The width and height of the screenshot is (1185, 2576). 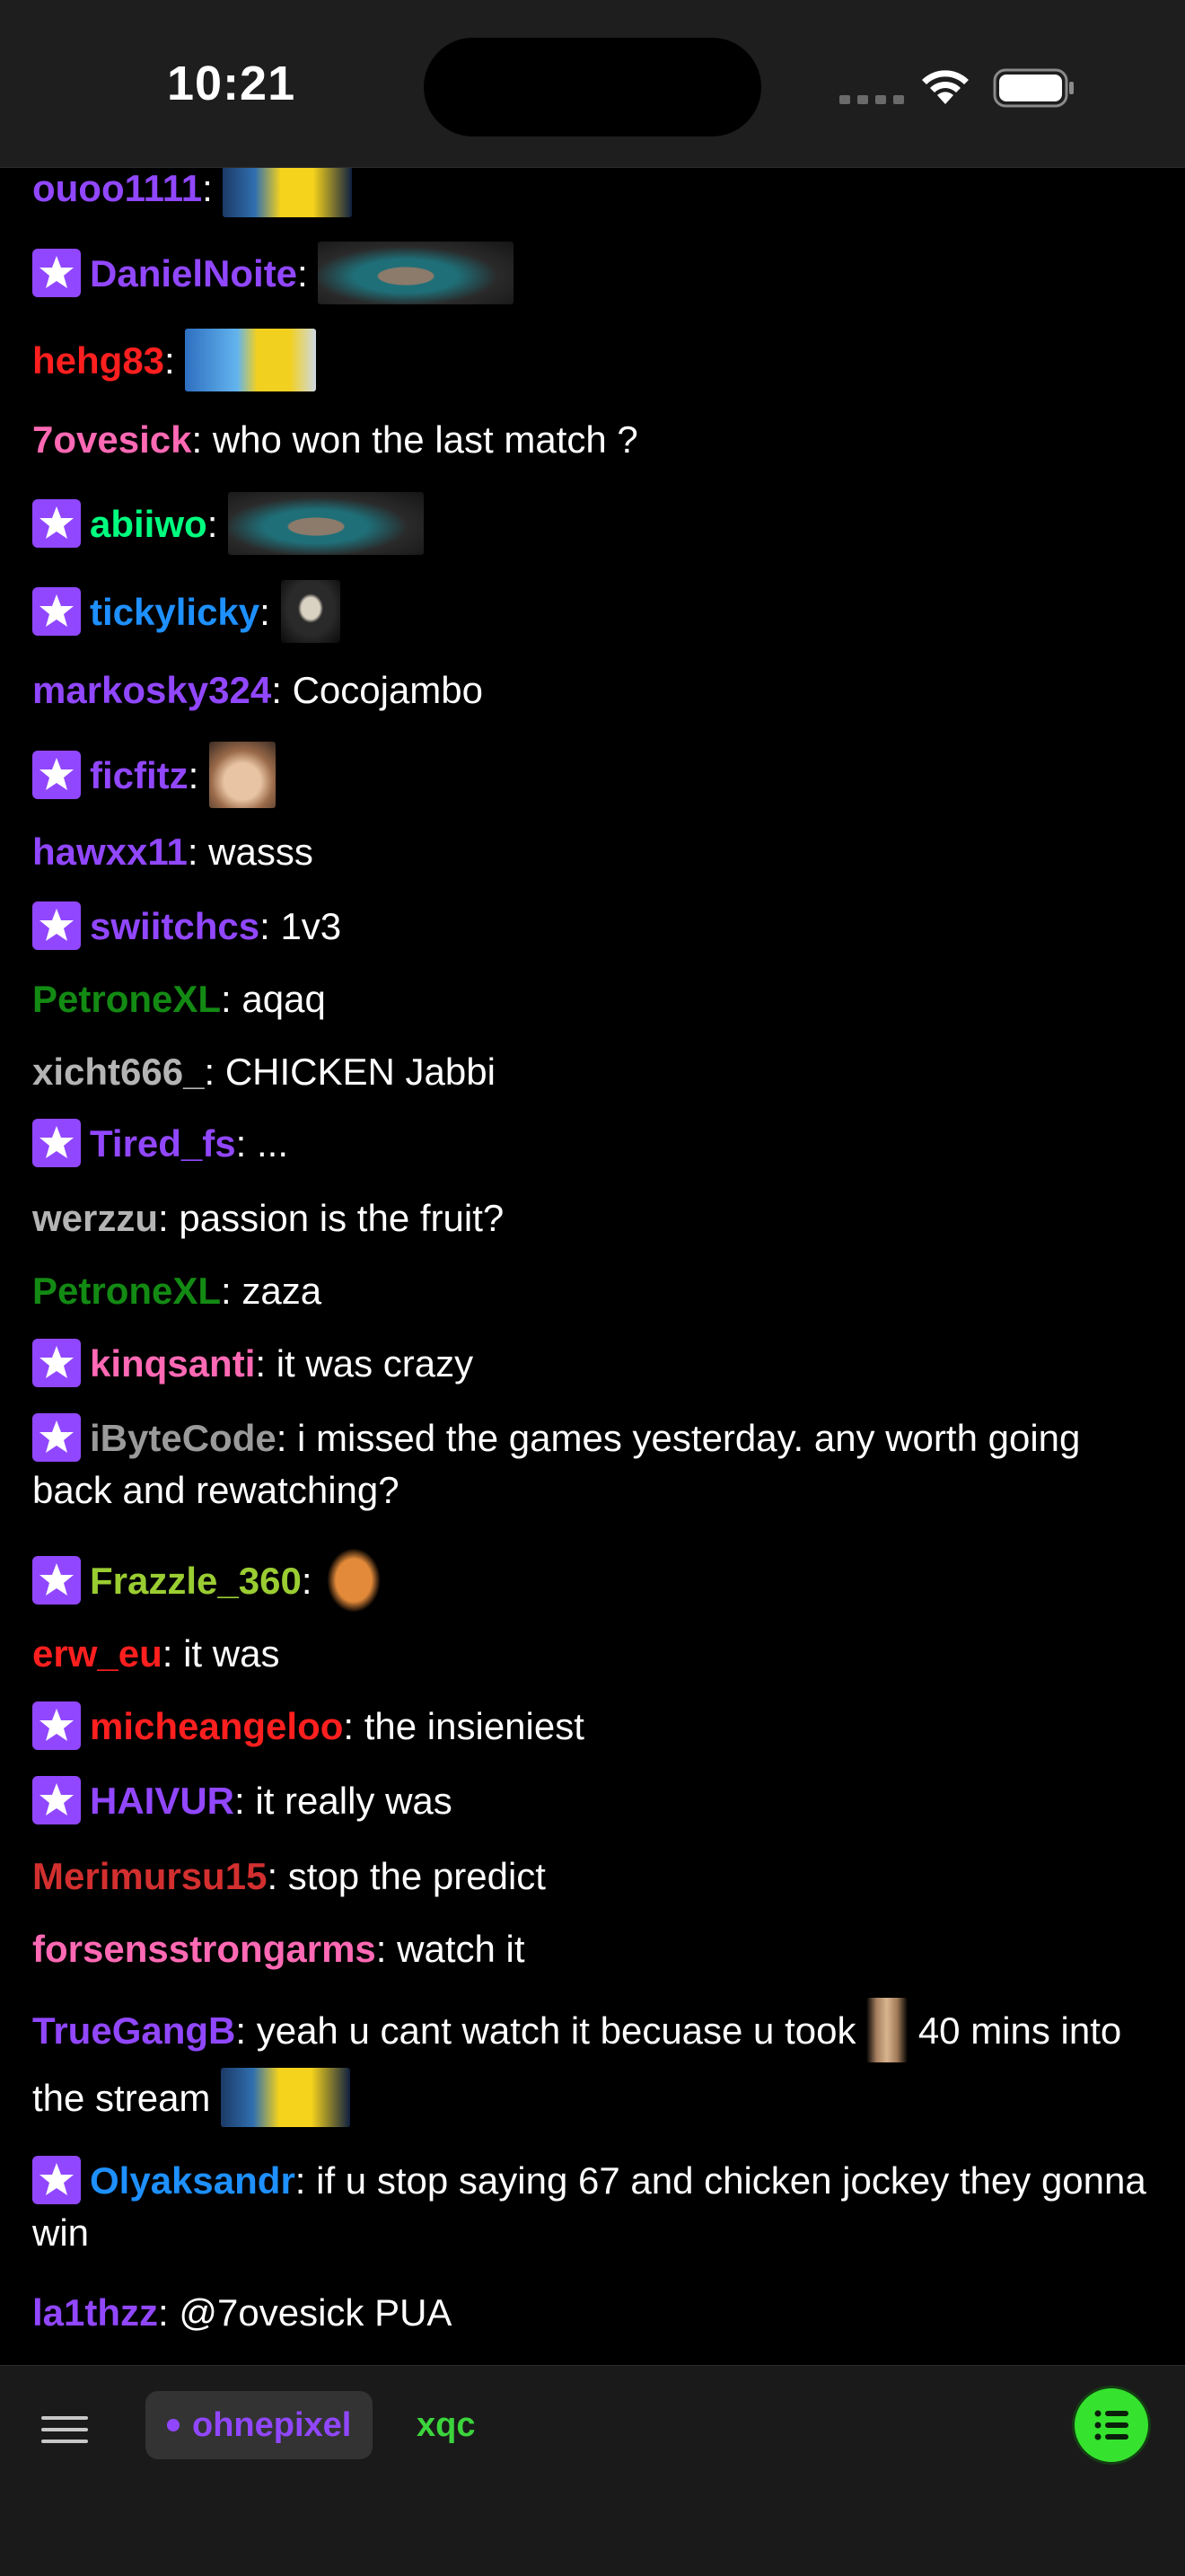 I want to click on chat-message: 7ovesick: who won the last match ?, so click(x=335, y=439).